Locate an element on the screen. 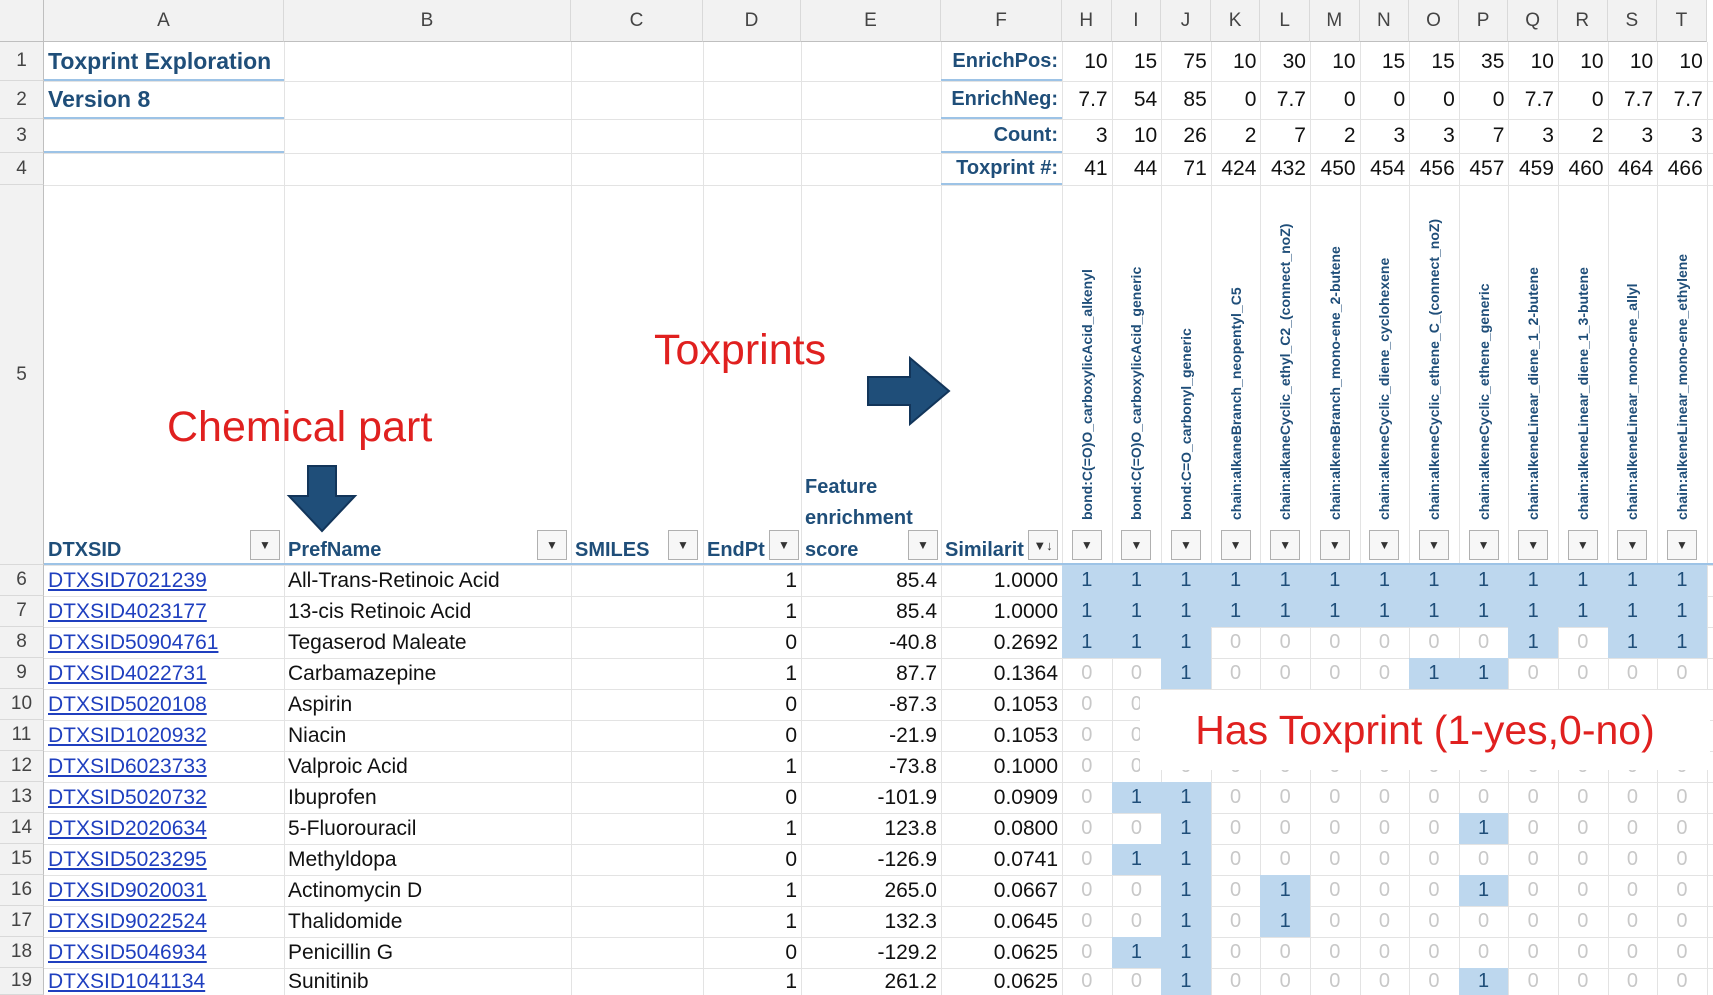 This screenshot has width=1713, height=995. chevron-down-icon: ▼ is located at coordinates (1334, 545).